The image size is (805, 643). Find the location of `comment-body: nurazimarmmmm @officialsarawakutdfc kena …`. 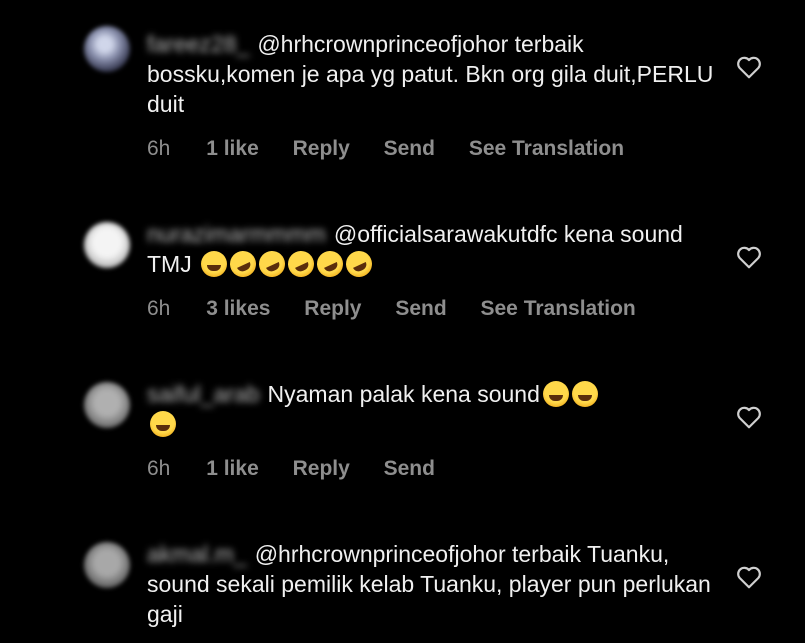

comment-body: nurazimarmmmm @officialsarawakutdfc kena … is located at coordinates (432, 250).